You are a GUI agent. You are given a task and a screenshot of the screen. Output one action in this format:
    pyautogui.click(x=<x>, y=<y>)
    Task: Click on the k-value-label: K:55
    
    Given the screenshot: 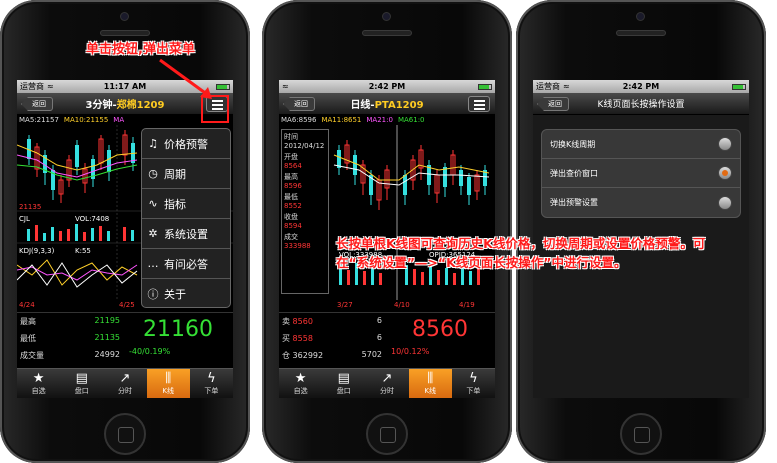 What is the action you would take?
    pyautogui.click(x=83, y=251)
    